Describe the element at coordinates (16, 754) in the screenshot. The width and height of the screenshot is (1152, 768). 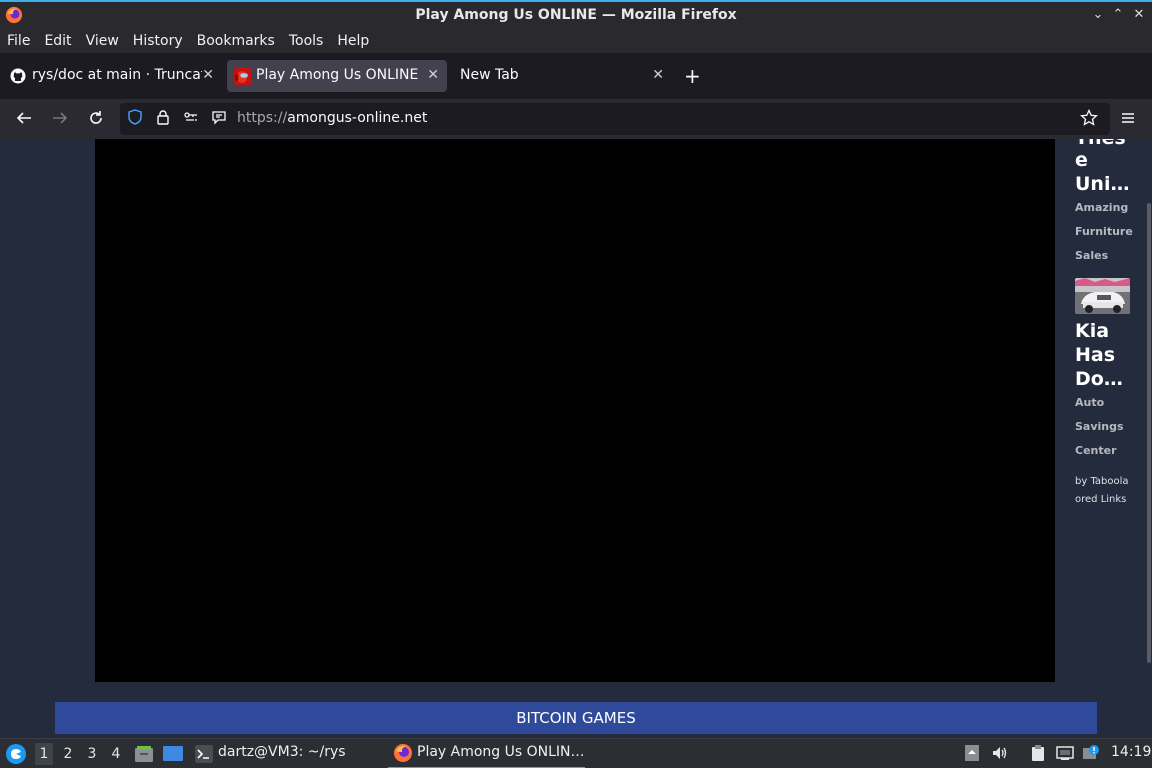
I see `app-launcher-icon` at that location.